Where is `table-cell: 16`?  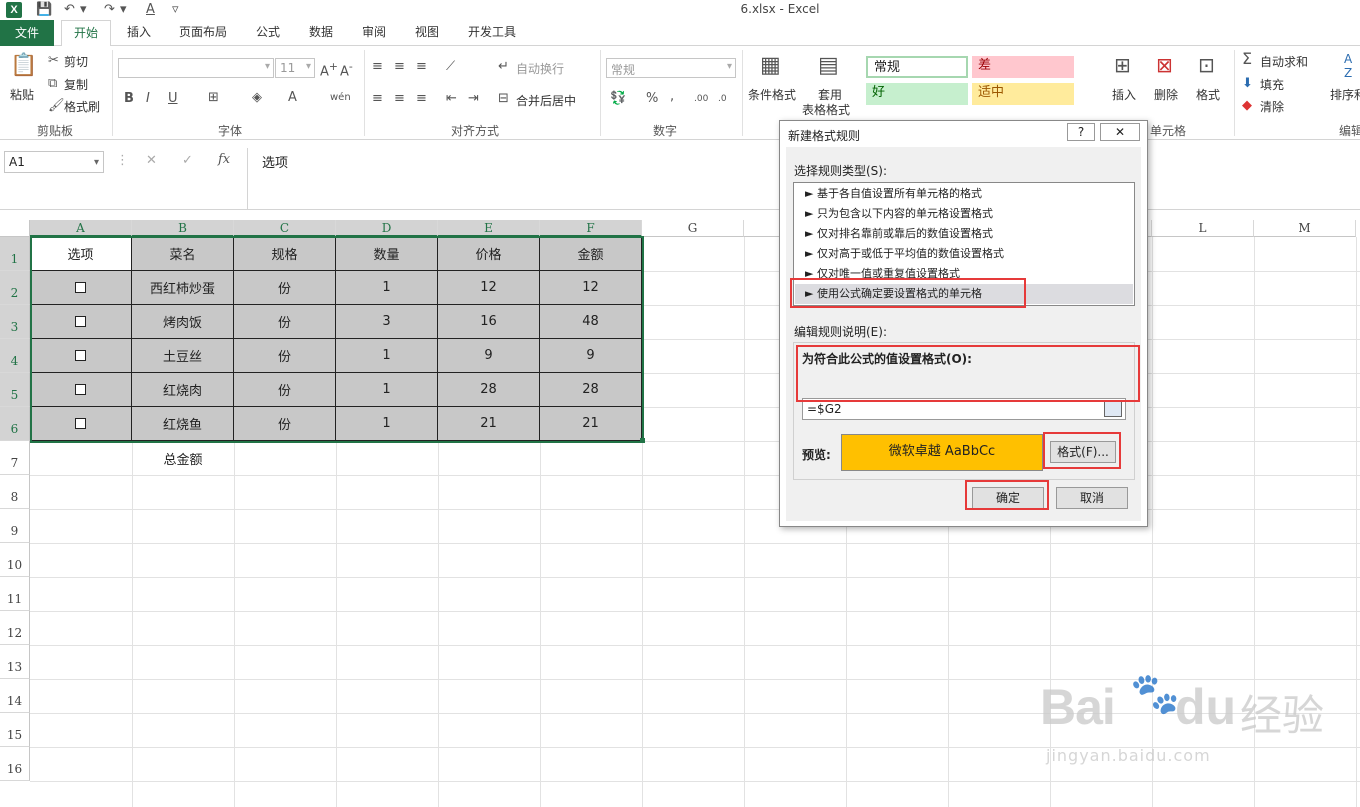
table-cell: 16 is located at coordinates (489, 322).